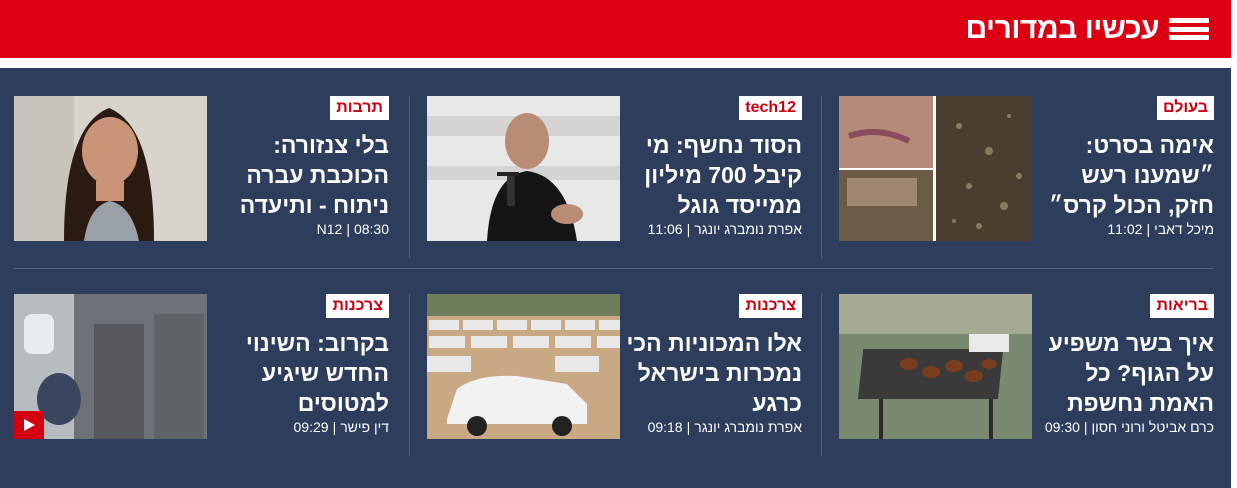 The width and height of the screenshot is (1237, 488). Describe the element at coordinates (1062, 28) in the screenshot. I see `section-title: עכשיו במדורים` at that location.